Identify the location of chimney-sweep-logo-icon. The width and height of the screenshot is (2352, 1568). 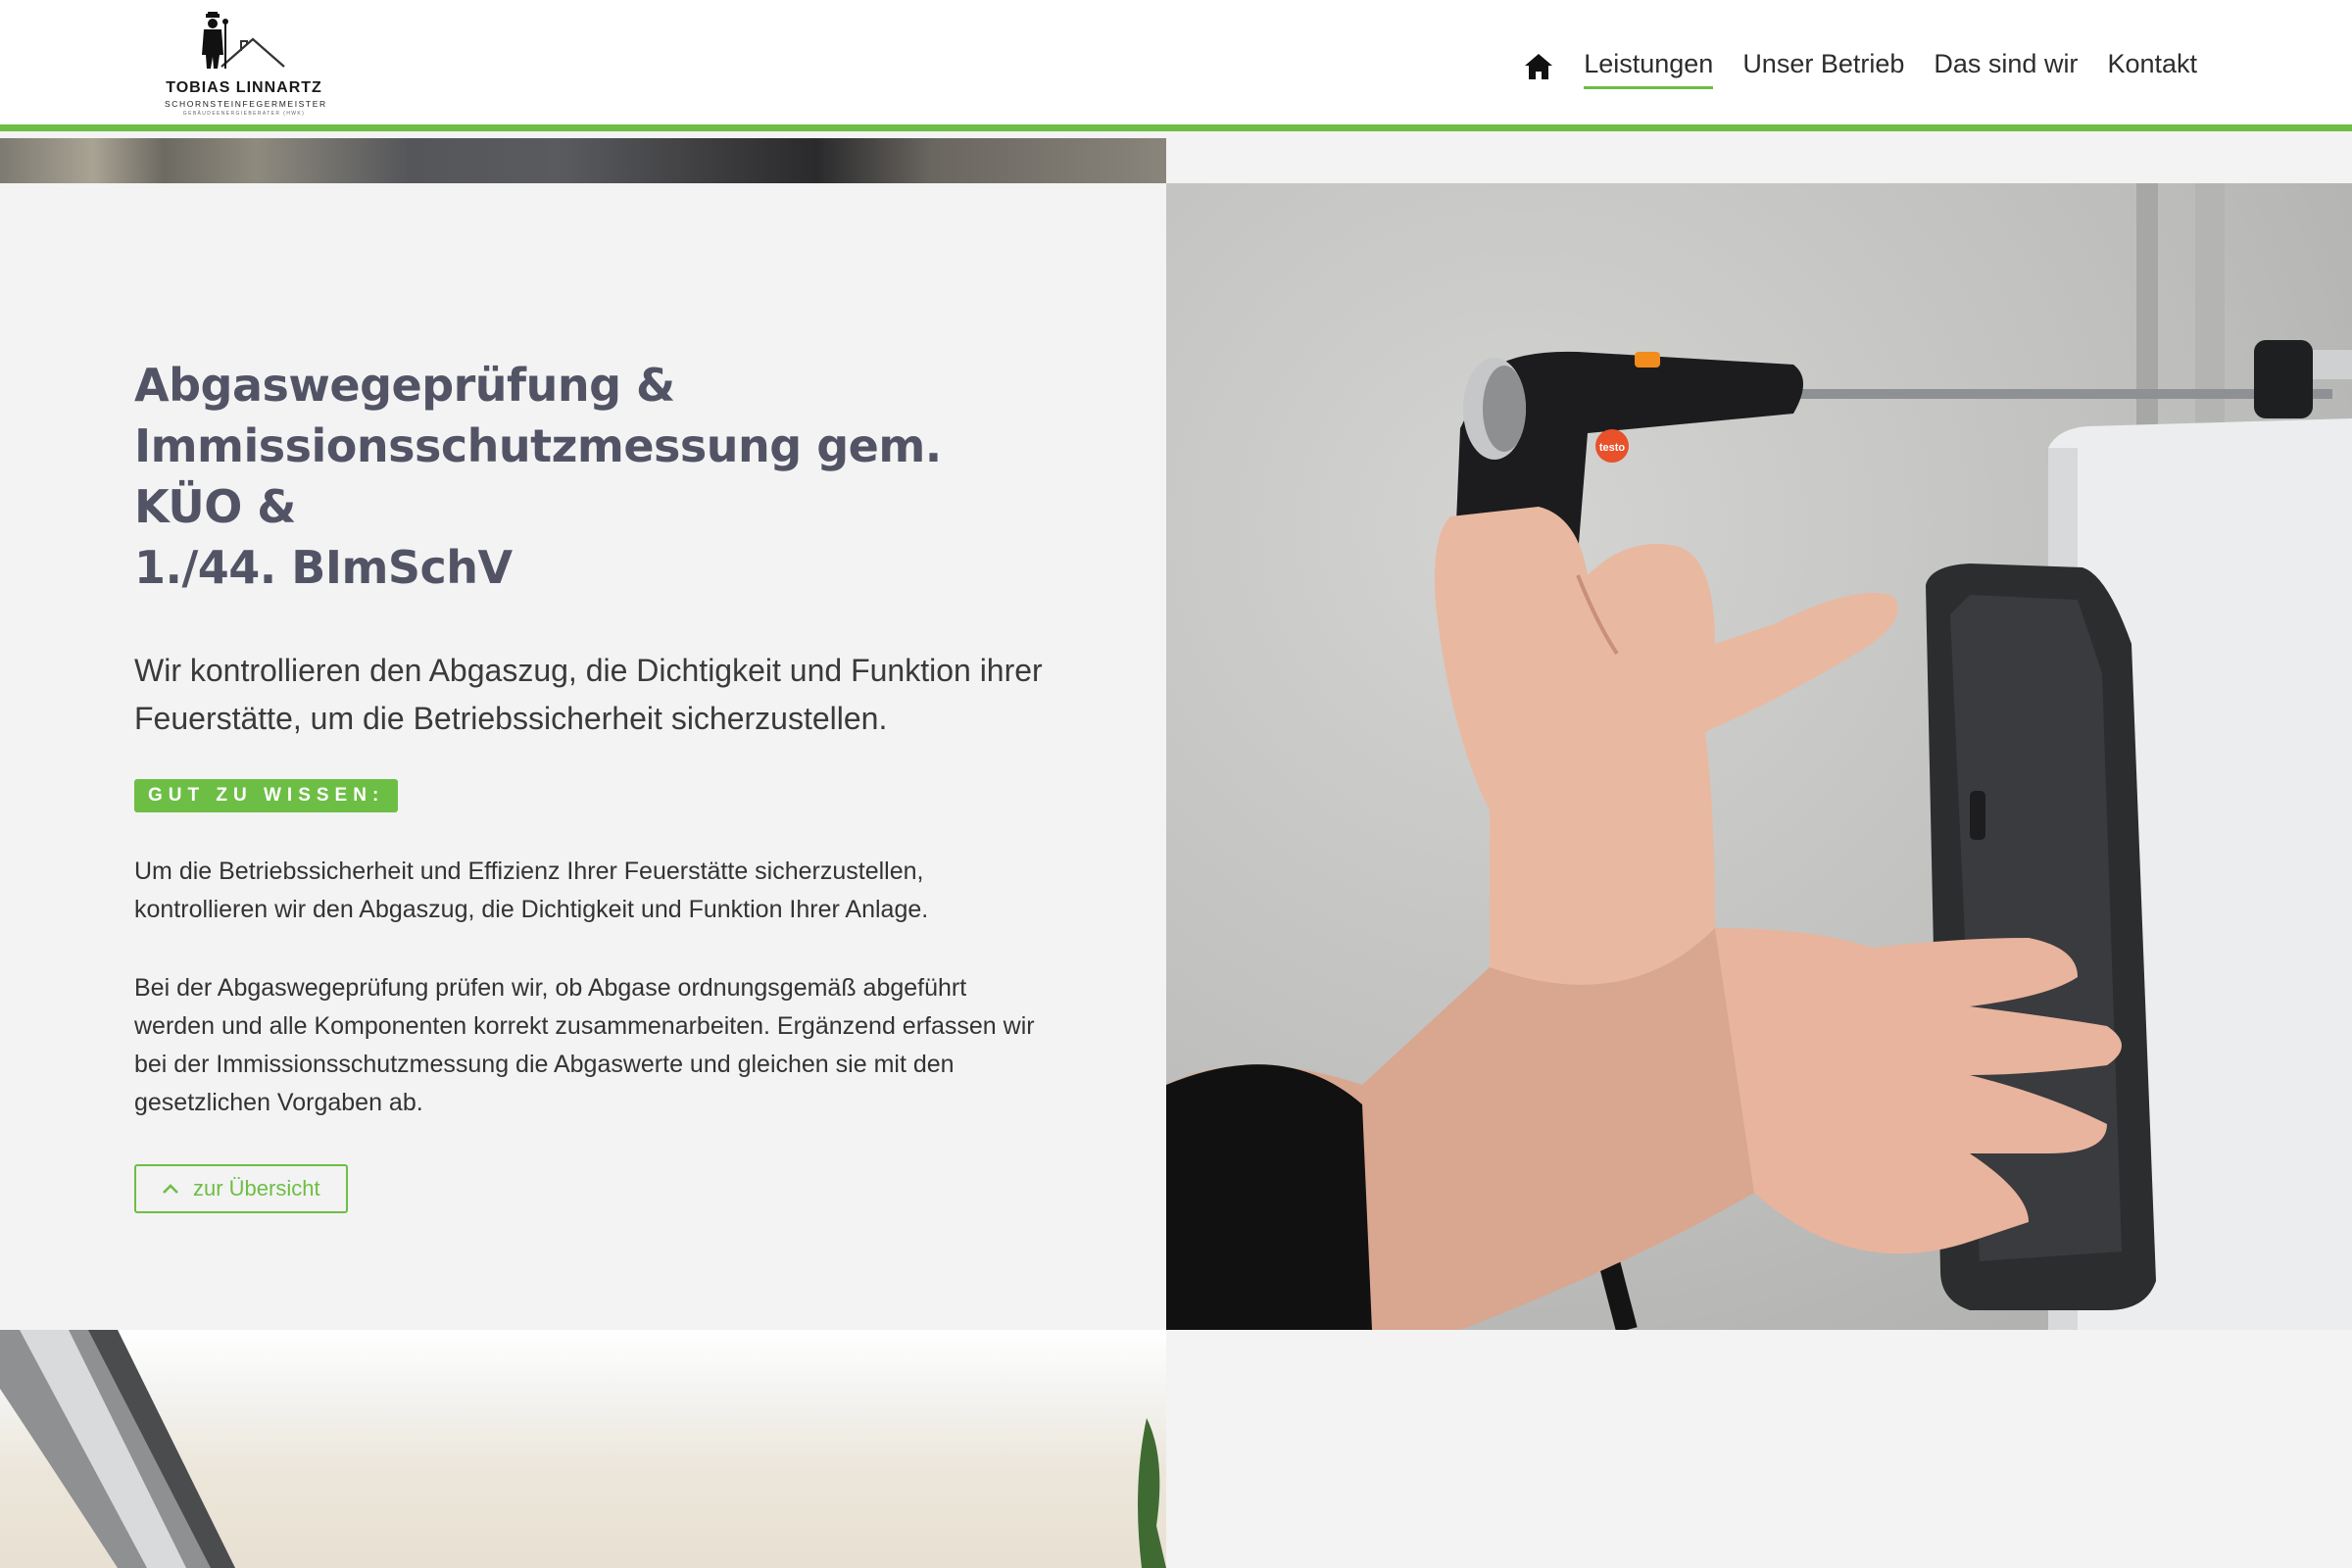
(243, 40).